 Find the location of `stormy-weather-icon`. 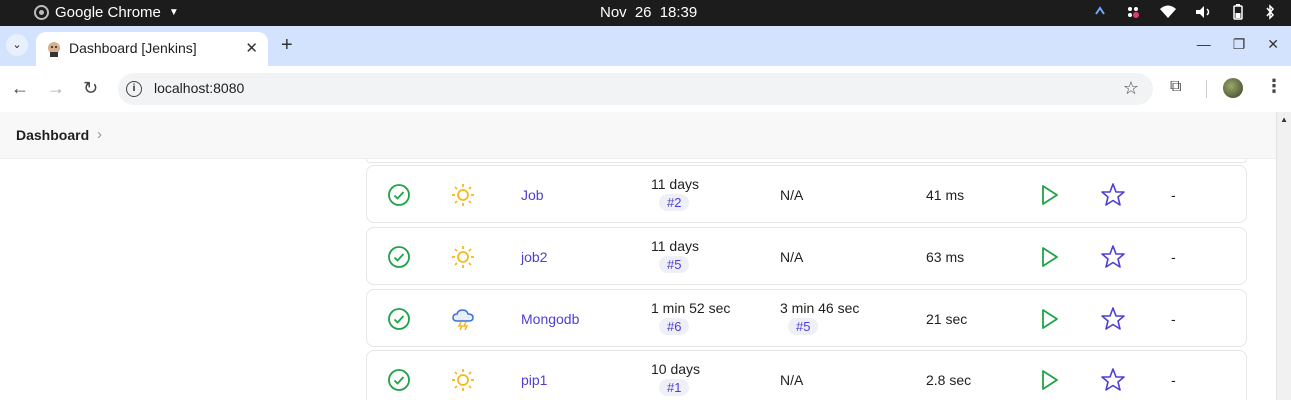

stormy-weather-icon is located at coordinates (463, 320).